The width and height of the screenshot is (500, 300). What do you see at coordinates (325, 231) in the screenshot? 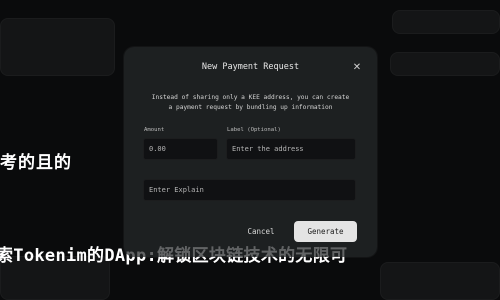
I see `generate-button: Generate` at bounding box center [325, 231].